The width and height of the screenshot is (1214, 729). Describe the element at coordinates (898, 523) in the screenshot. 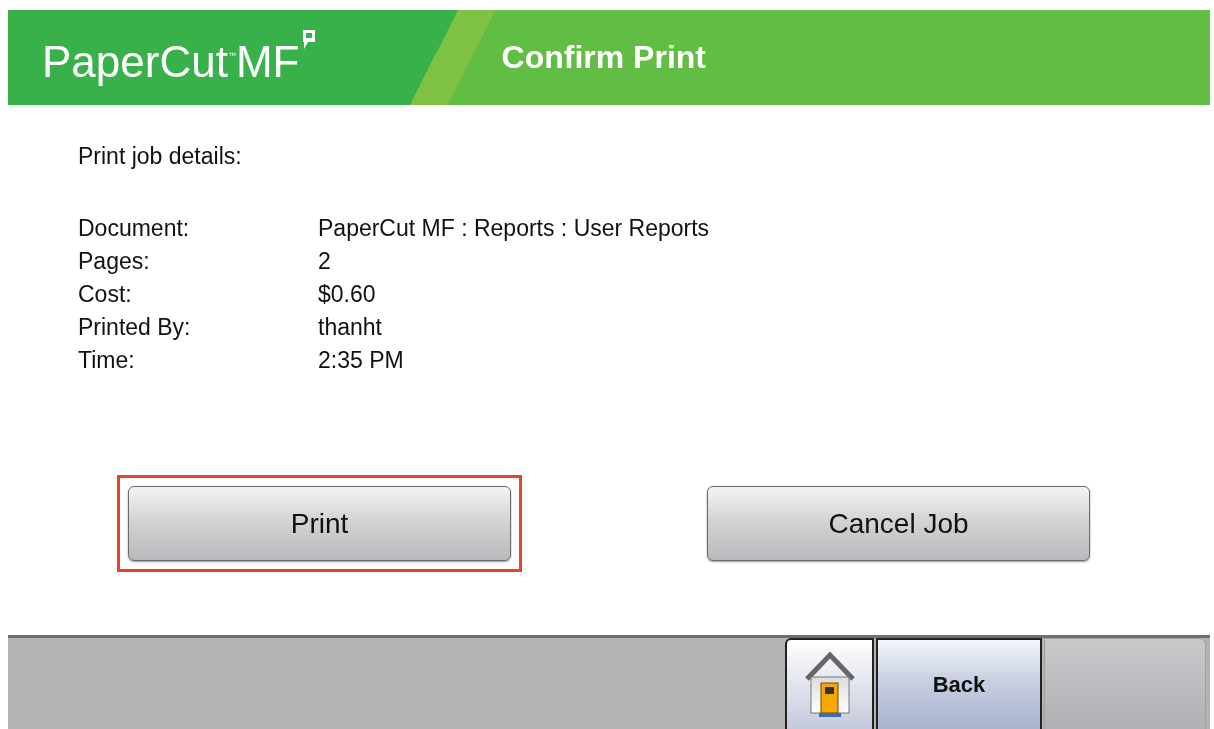

I see `action-button: Cancel Job` at that location.